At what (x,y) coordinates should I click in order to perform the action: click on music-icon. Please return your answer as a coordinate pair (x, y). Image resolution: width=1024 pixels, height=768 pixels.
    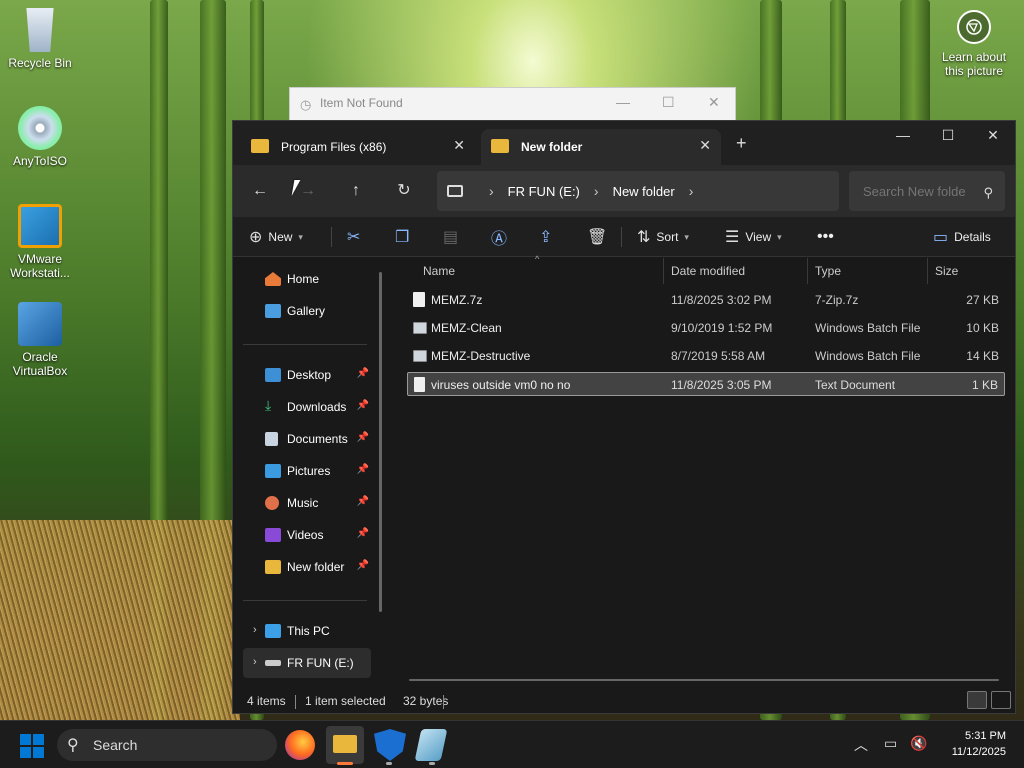
    Looking at the image, I should click on (272, 503).